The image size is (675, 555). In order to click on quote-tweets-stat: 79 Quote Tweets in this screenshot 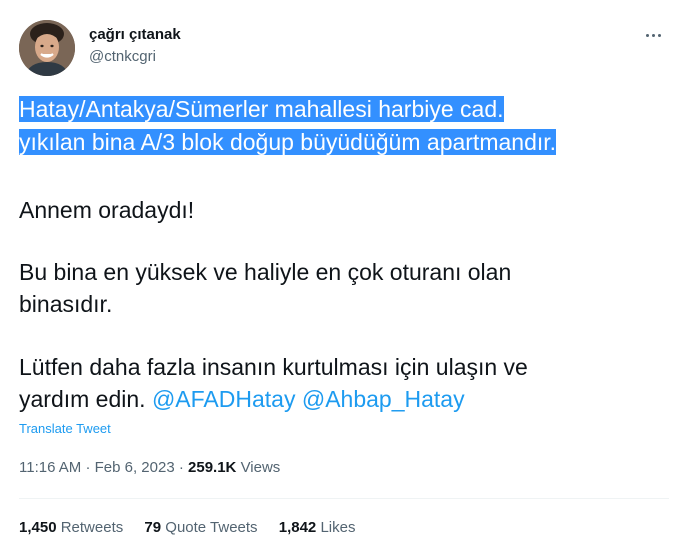, I will do `click(200, 527)`.